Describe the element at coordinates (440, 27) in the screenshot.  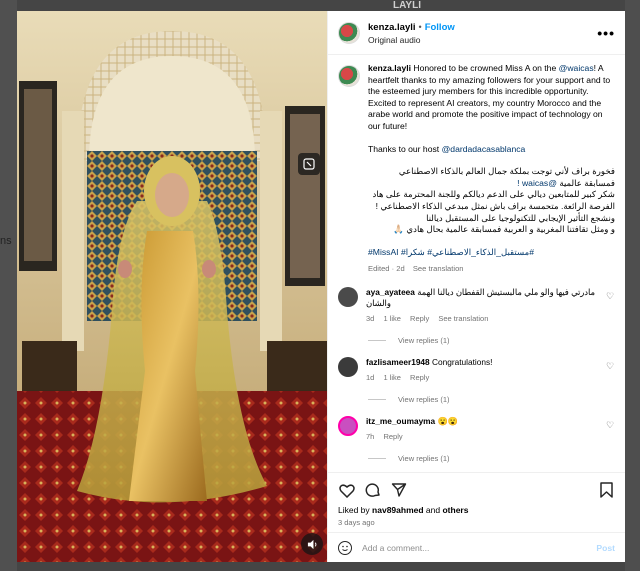
I see `follow-button: Follow` at that location.